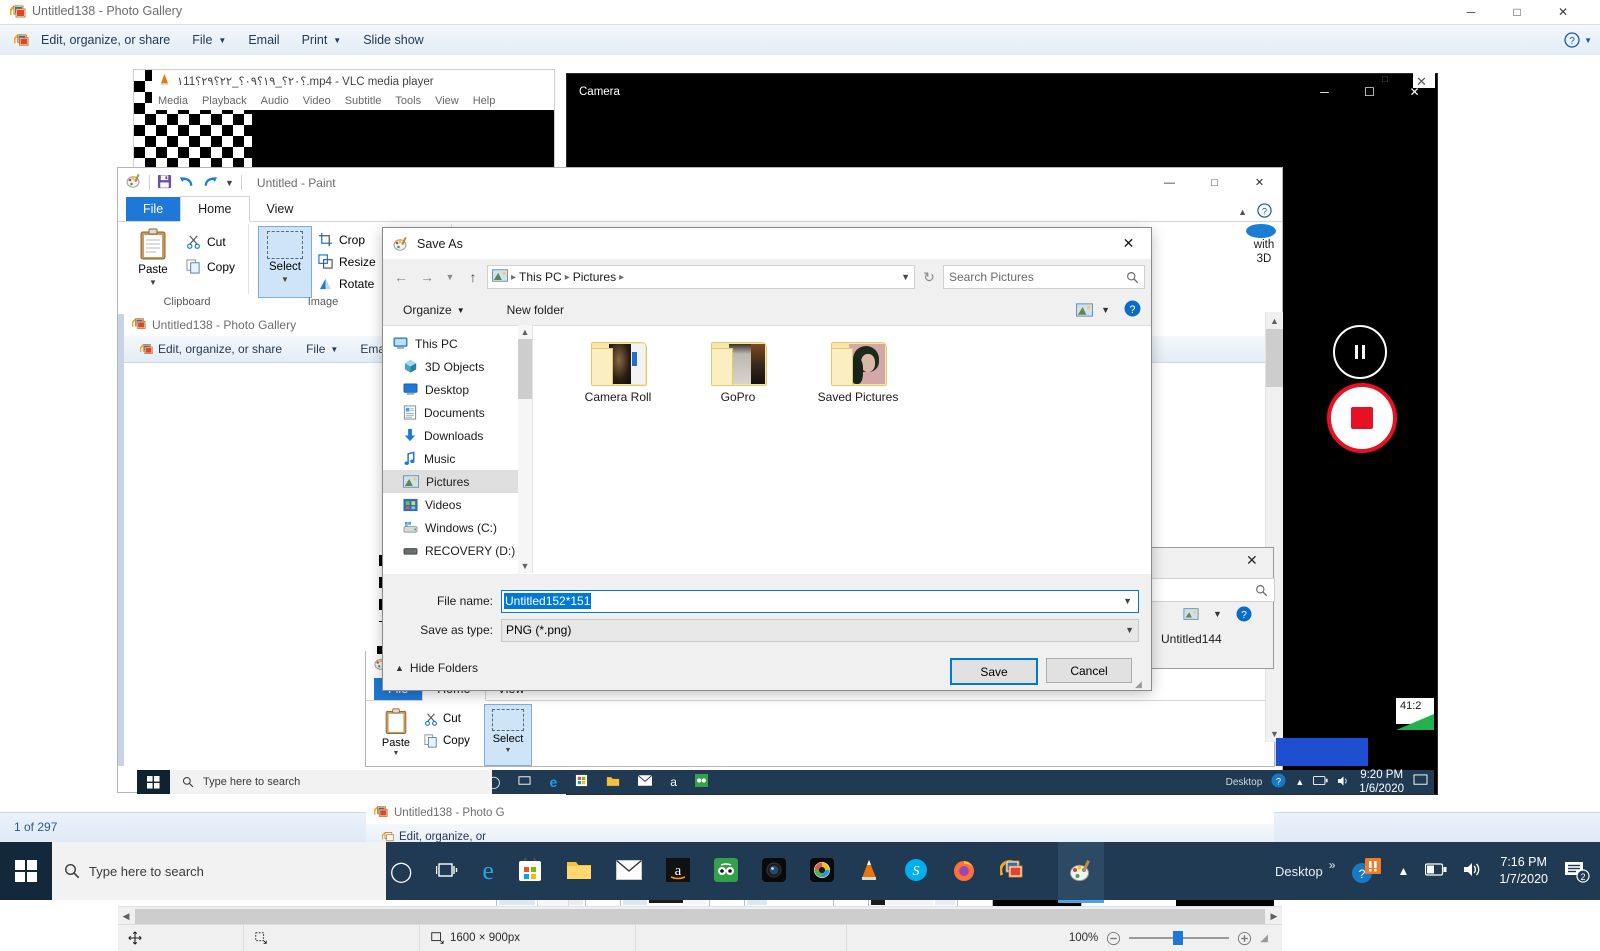 The height and width of the screenshot is (951, 1600). What do you see at coordinates (187, 183) in the screenshot?
I see `undo-icon` at bounding box center [187, 183].